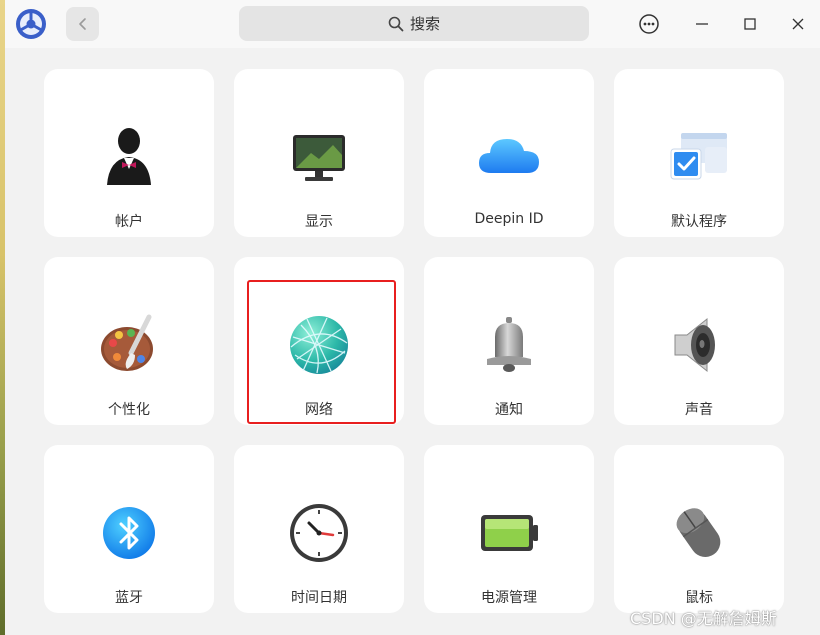 Image resolution: width=820 pixels, height=635 pixels. I want to click on menu-button, so click(649, 24).